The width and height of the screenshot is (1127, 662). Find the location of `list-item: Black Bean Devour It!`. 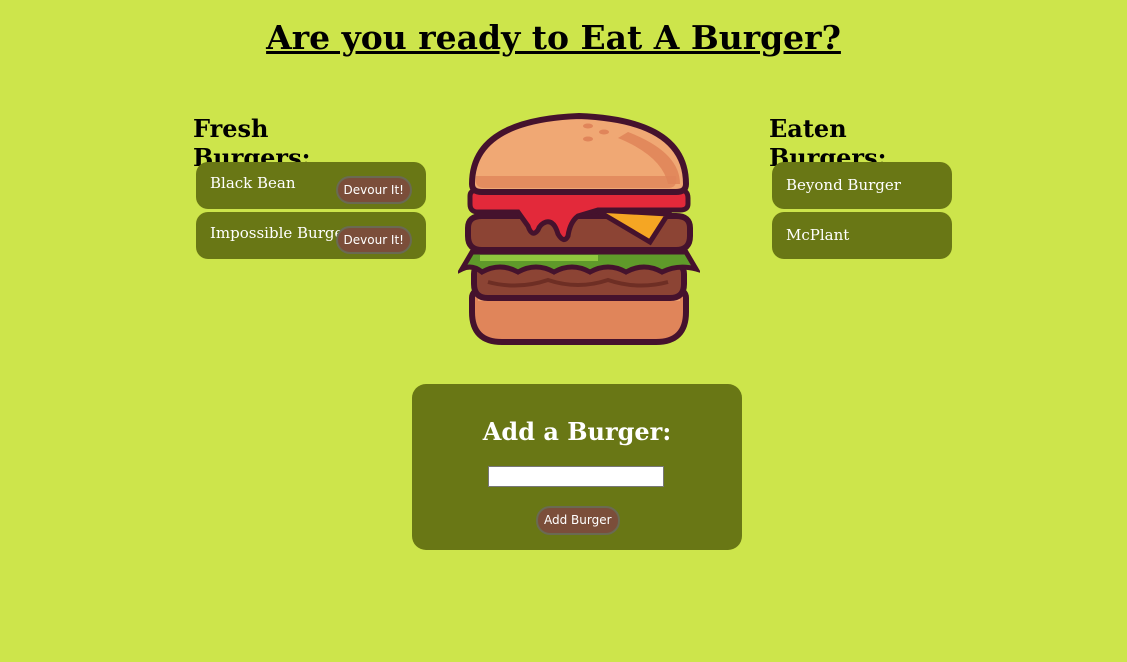

list-item: Black Bean Devour It! is located at coordinates (311, 185).